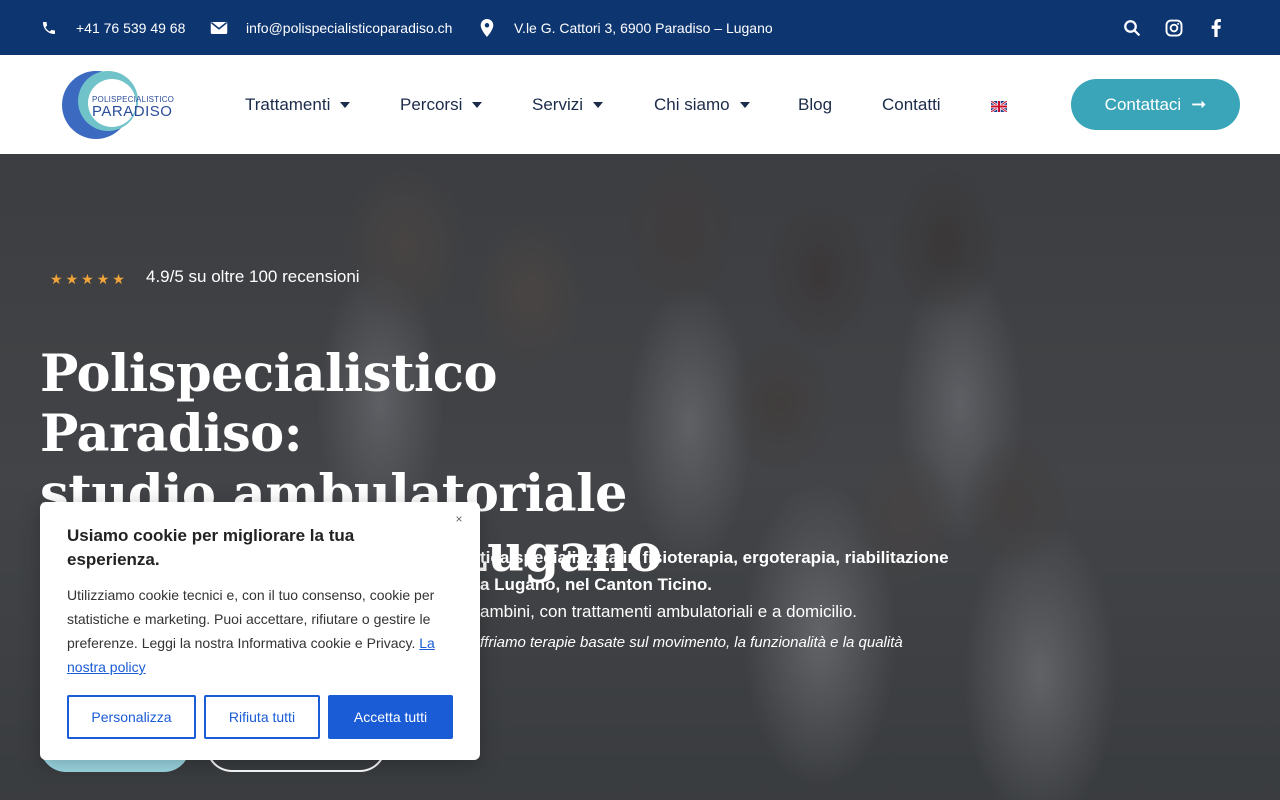 The height and width of the screenshot is (800, 1280). Describe the element at coordinates (130, 28) in the screenshot. I see `phone-number: +41 76 539 49 68` at that location.